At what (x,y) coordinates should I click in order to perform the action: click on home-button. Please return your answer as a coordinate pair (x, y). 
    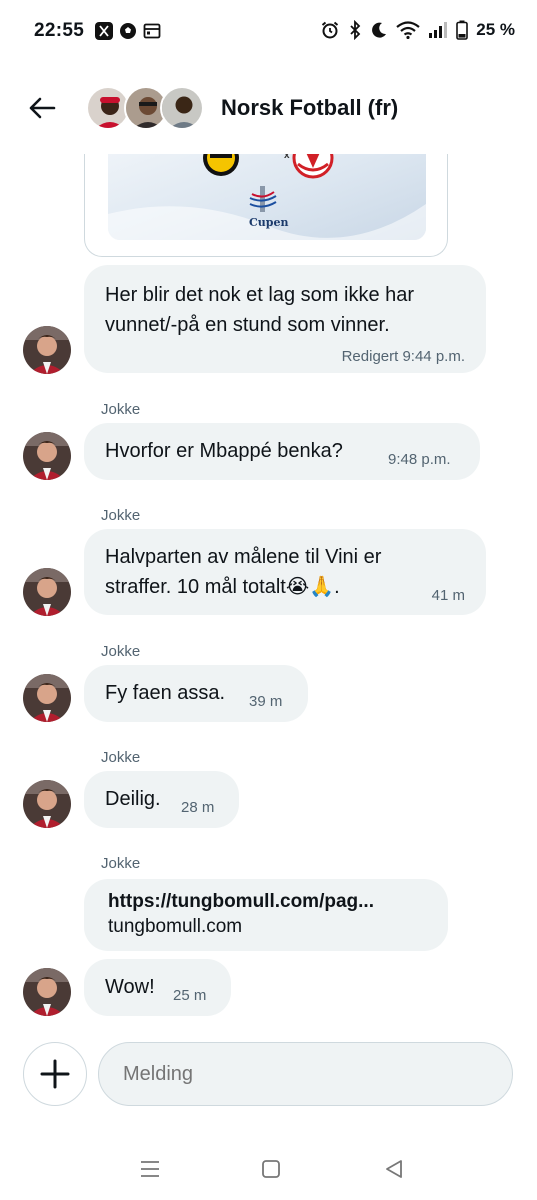
    Looking at the image, I should click on (271, 1169).